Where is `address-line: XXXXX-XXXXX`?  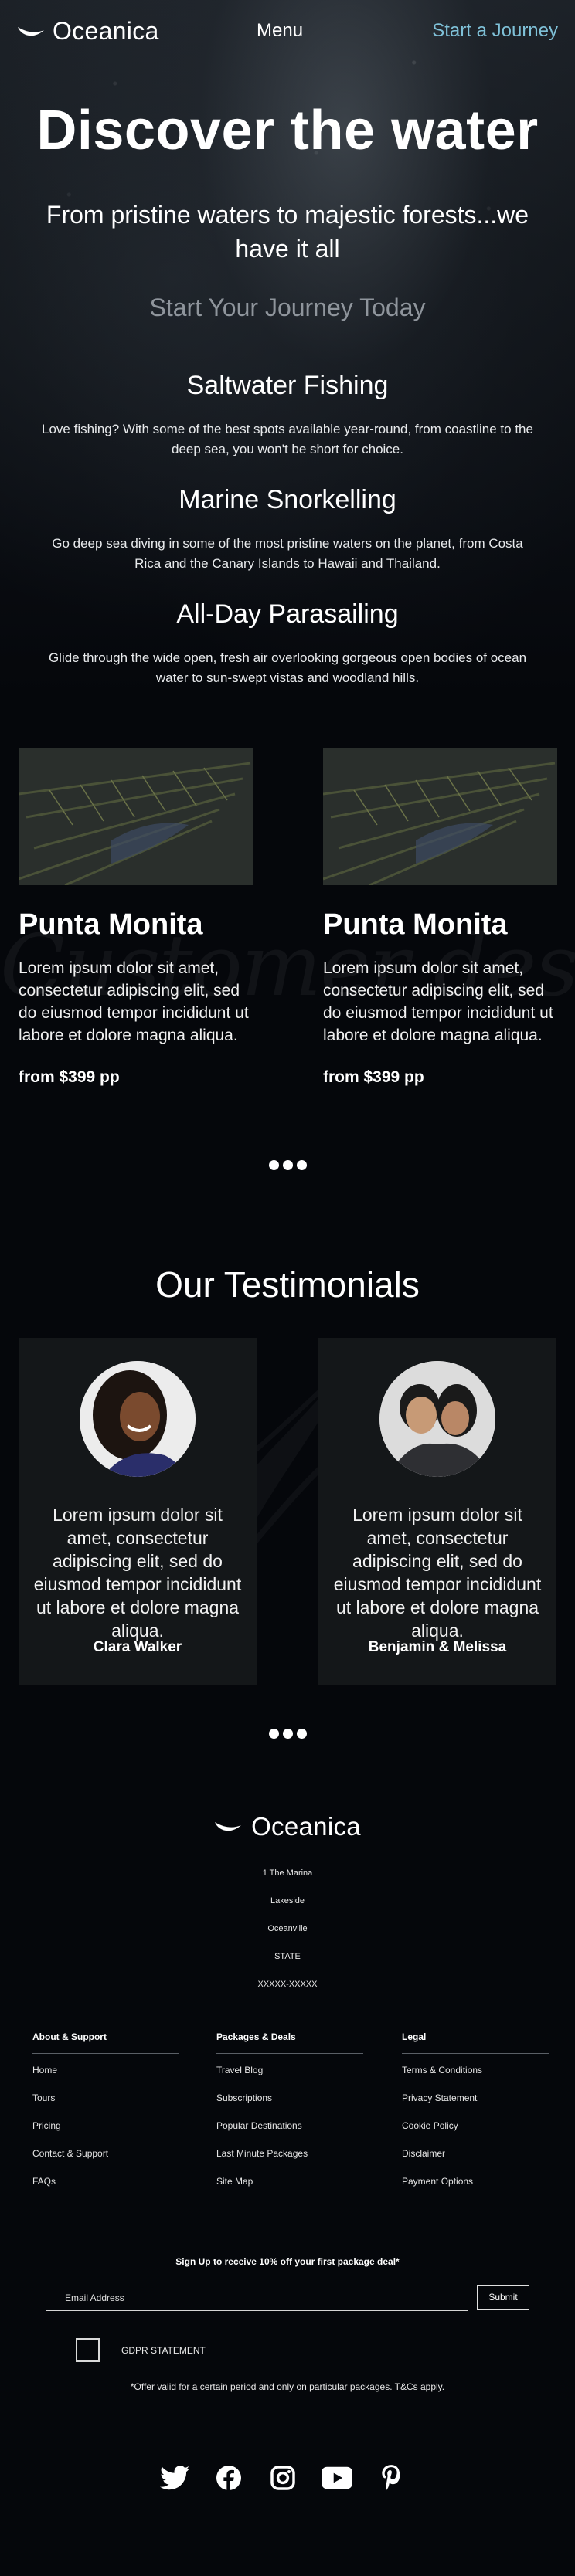 address-line: XXXXX-XXXXX is located at coordinates (287, 1984).